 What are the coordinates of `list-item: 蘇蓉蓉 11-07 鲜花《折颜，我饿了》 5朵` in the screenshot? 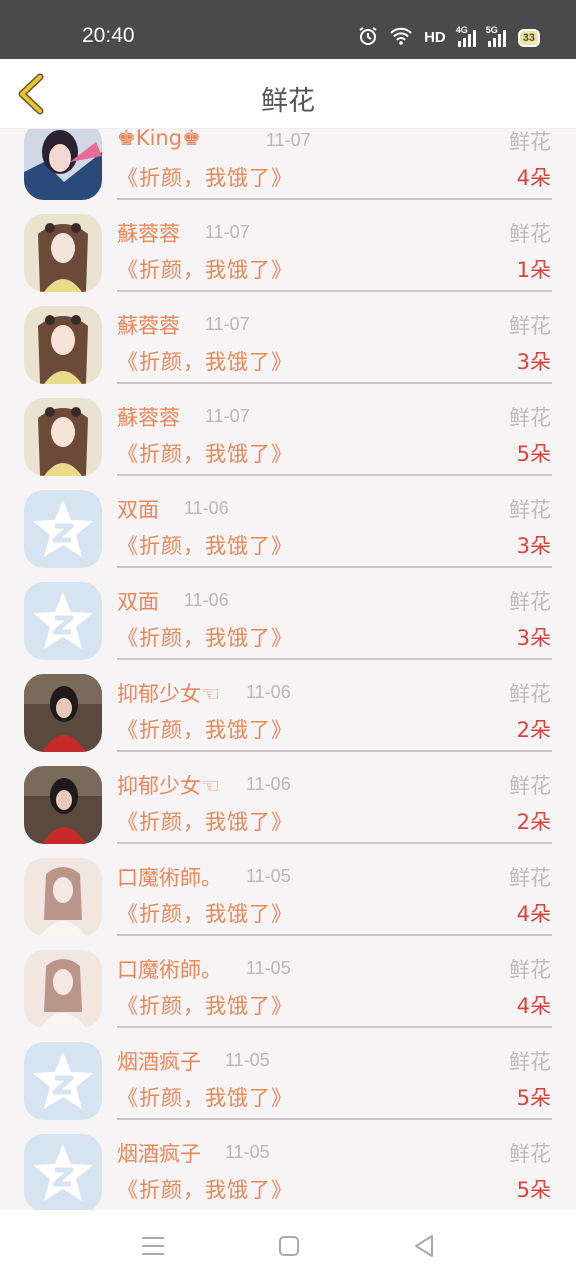 It's located at (288, 438).